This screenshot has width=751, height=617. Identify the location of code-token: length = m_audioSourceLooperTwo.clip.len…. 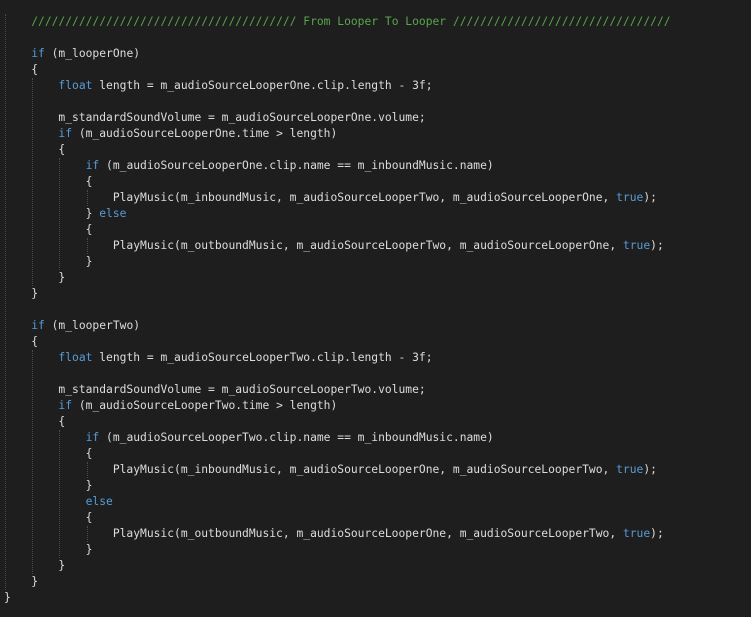
(262, 357).